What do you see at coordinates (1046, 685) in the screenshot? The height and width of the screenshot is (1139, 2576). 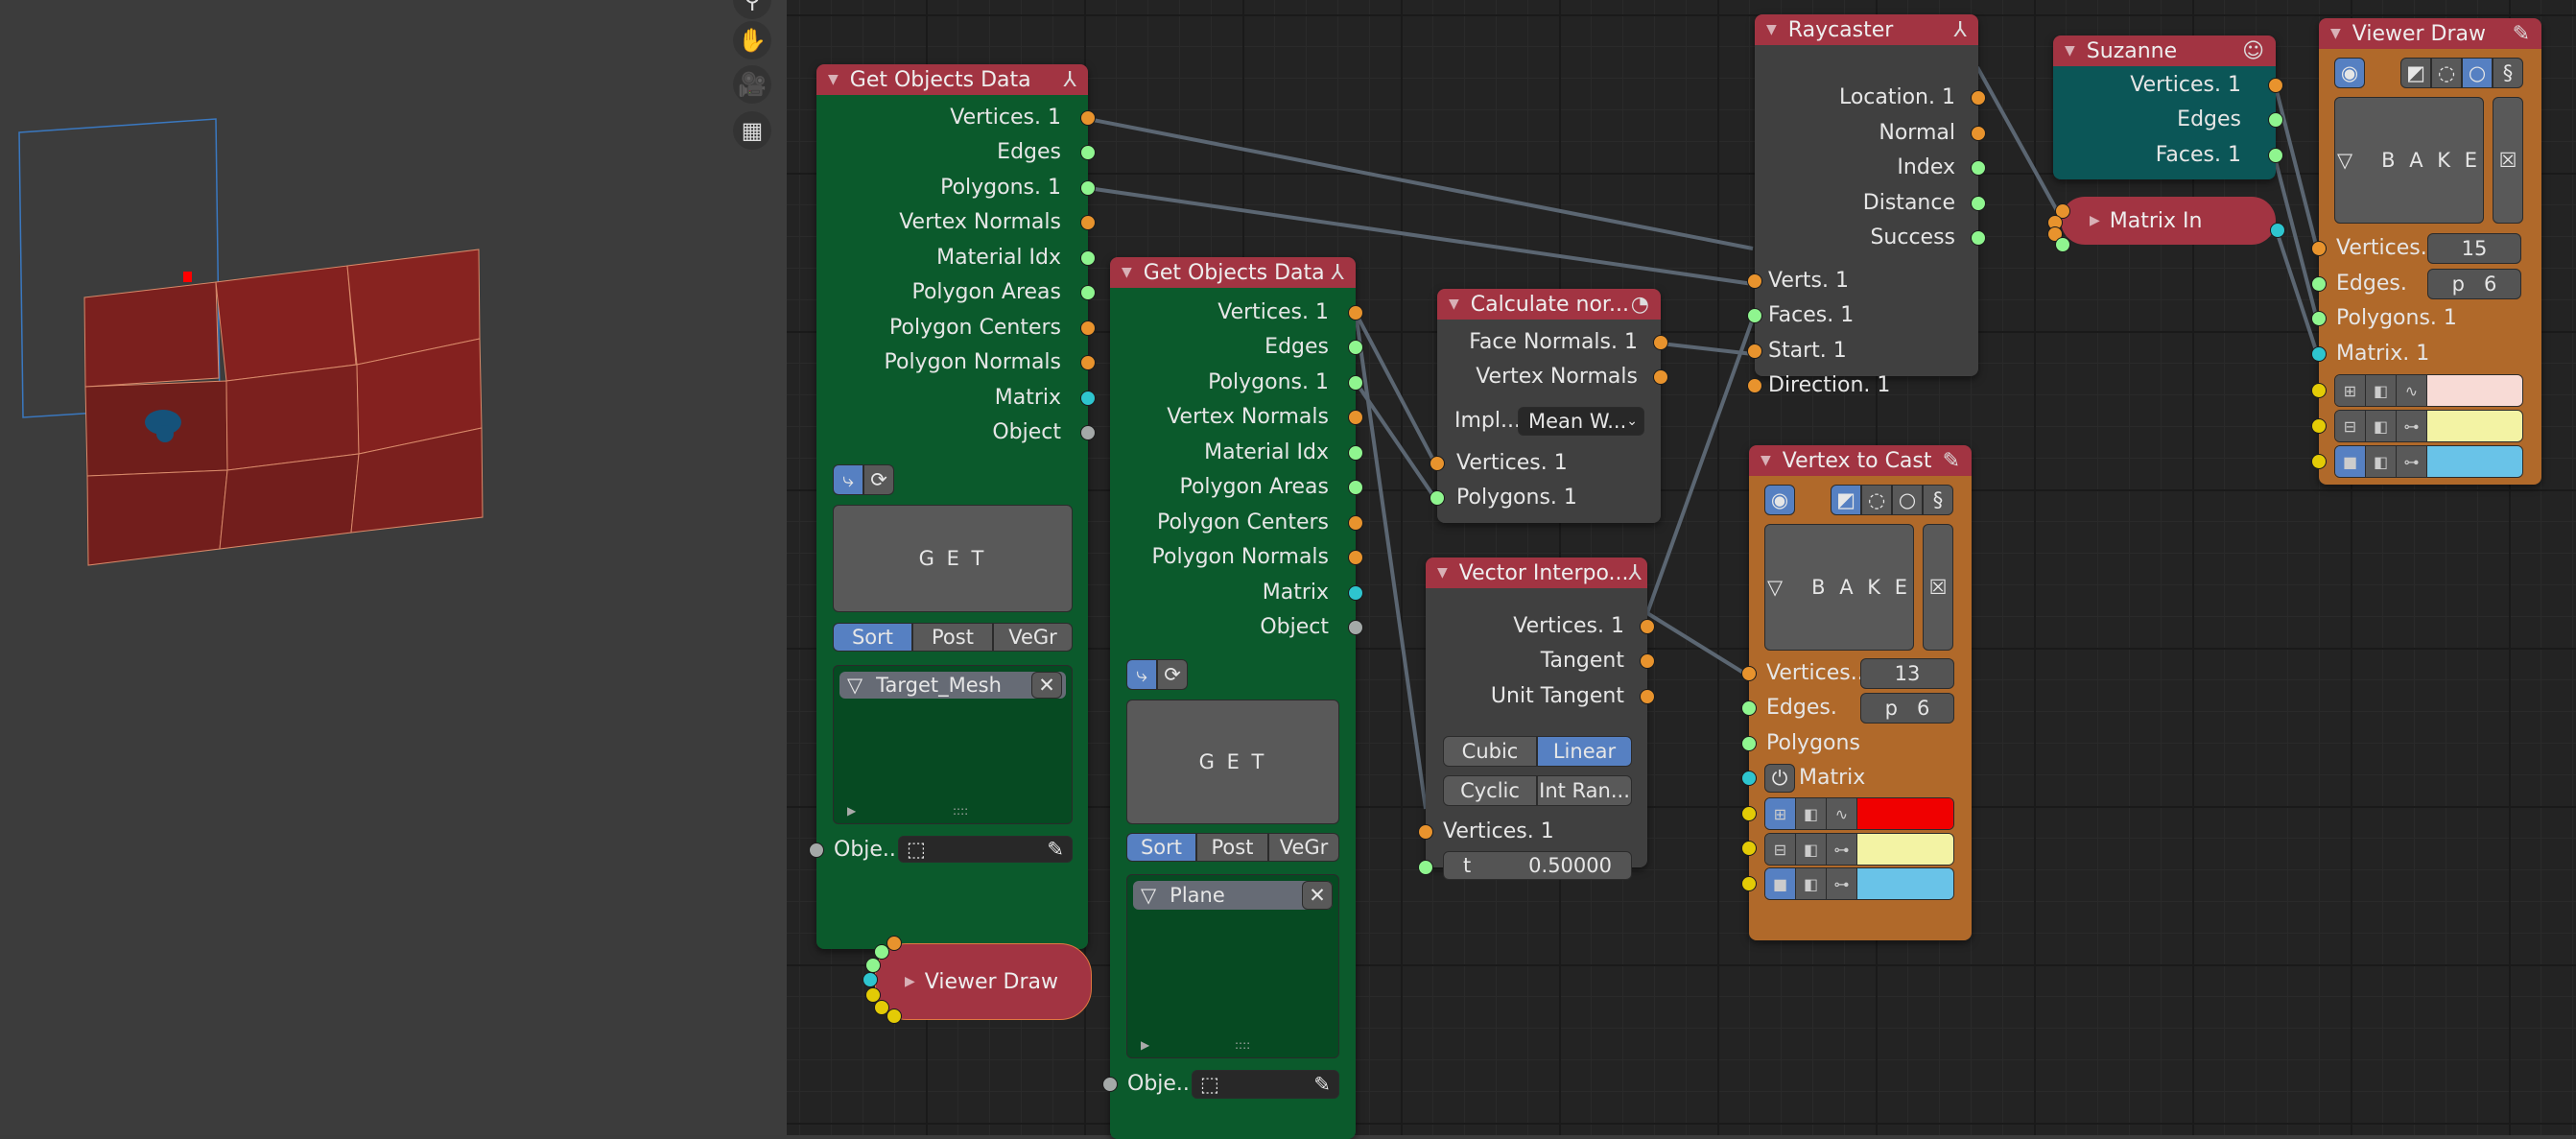 I see `remove-item-icon: ✕` at bounding box center [1046, 685].